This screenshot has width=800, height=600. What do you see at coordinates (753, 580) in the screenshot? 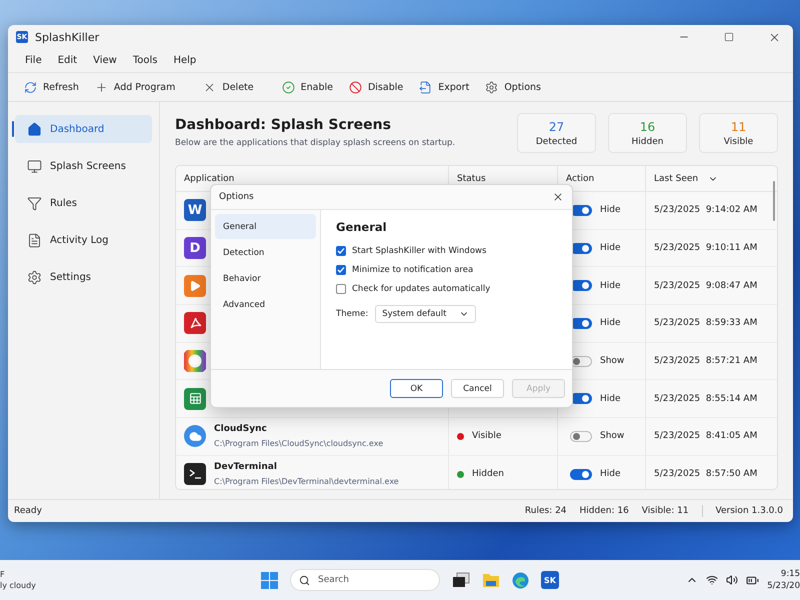
I see `battery-icon` at bounding box center [753, 580].